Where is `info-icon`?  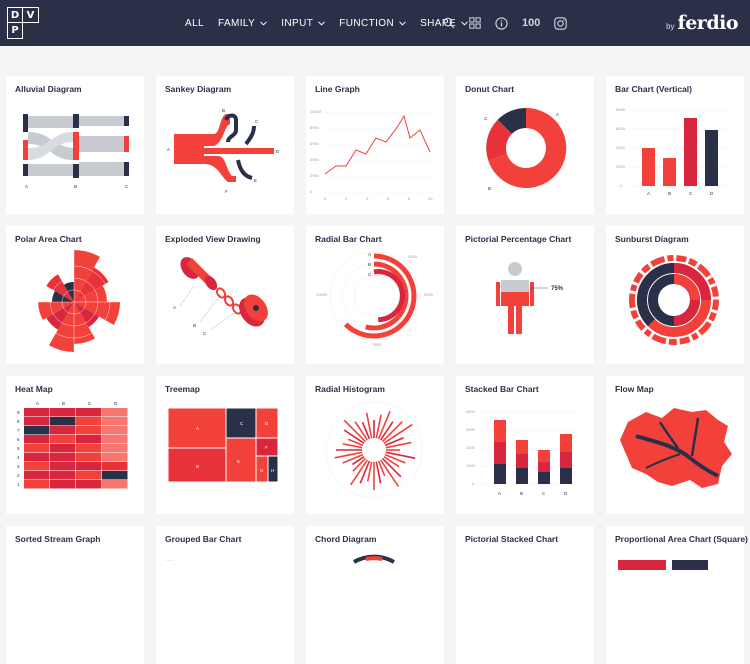 info-icon is located at coordinates (501, 23).